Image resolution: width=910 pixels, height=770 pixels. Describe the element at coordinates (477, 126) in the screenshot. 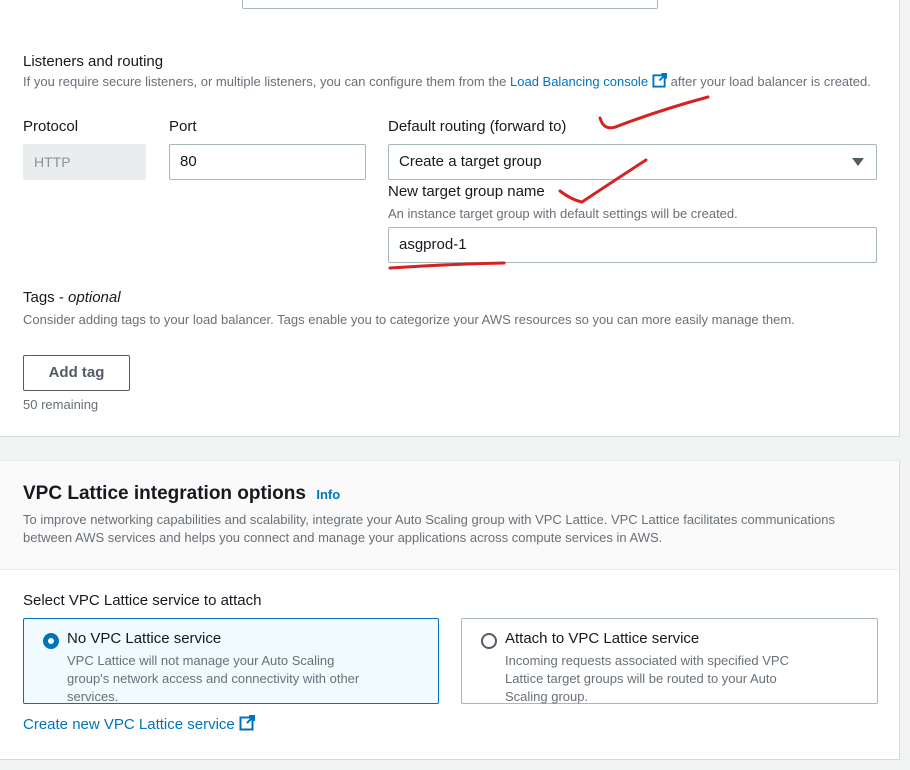

I see `default-routing-label: Default routing (forward to)` at that location.